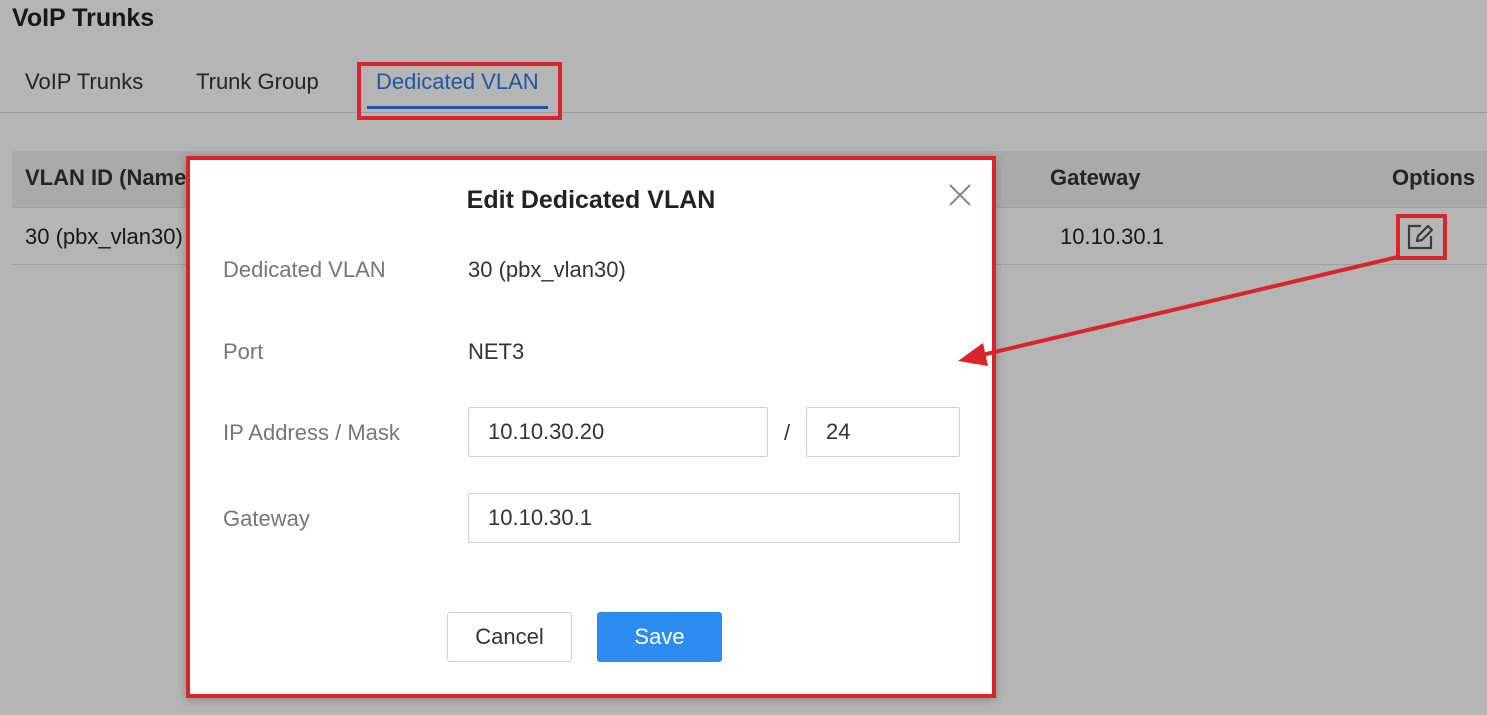  Describe the element at coordinates (243, 351) in the screenshot. I see `port-label: Port` at that location.